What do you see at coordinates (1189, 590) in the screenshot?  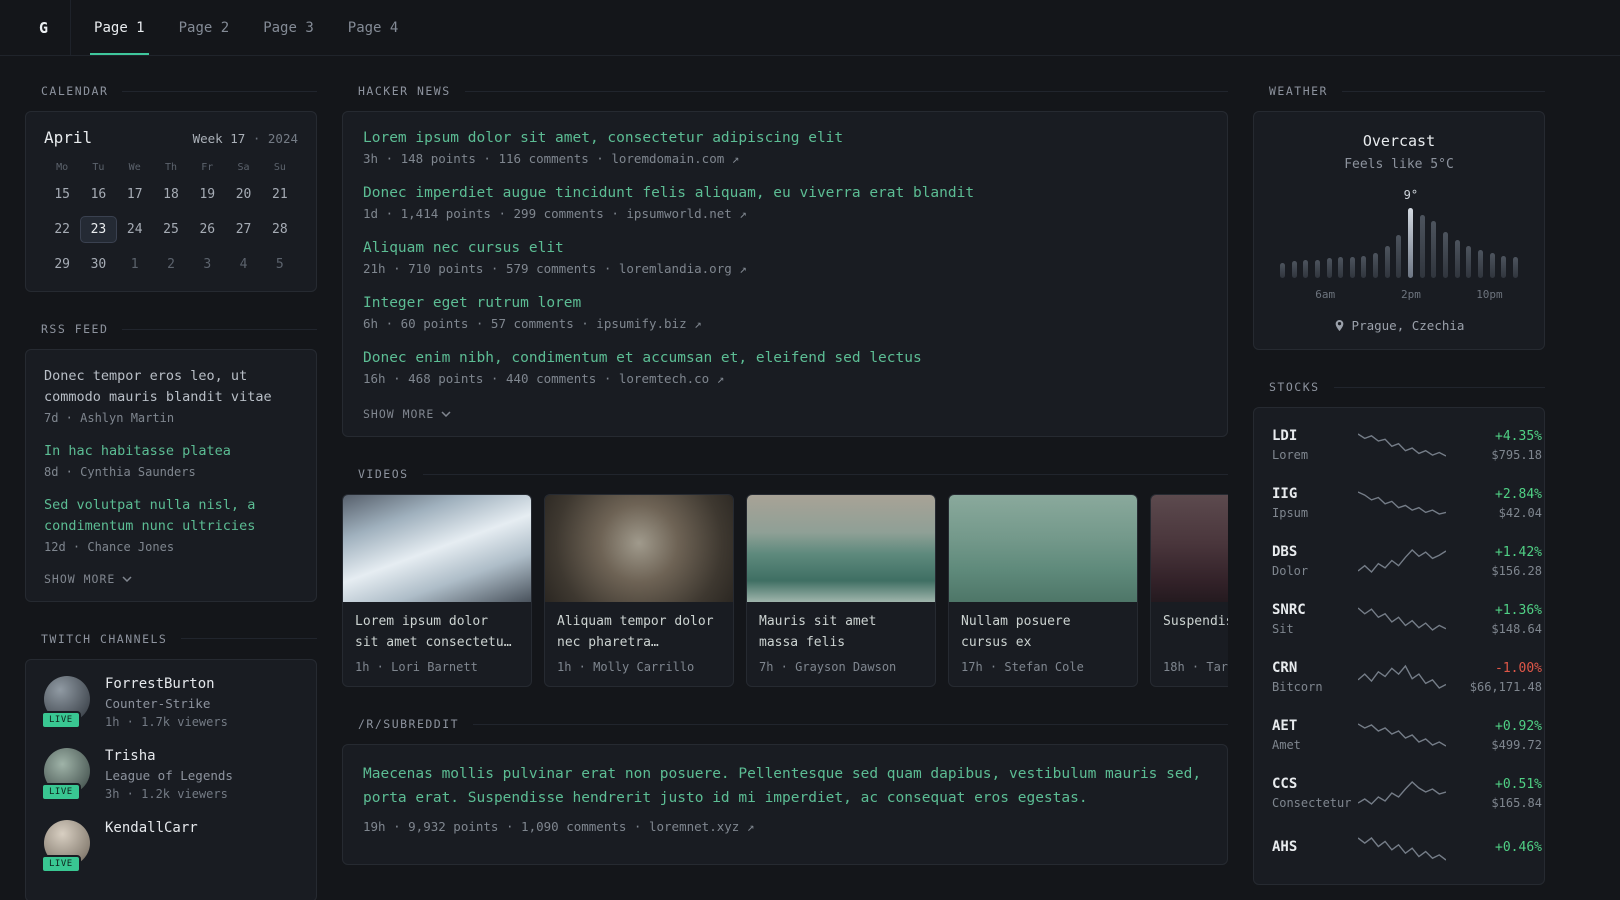 I see `video-card: Suspendisse diam 18h · Tara` at bounding box center [1189, 590].